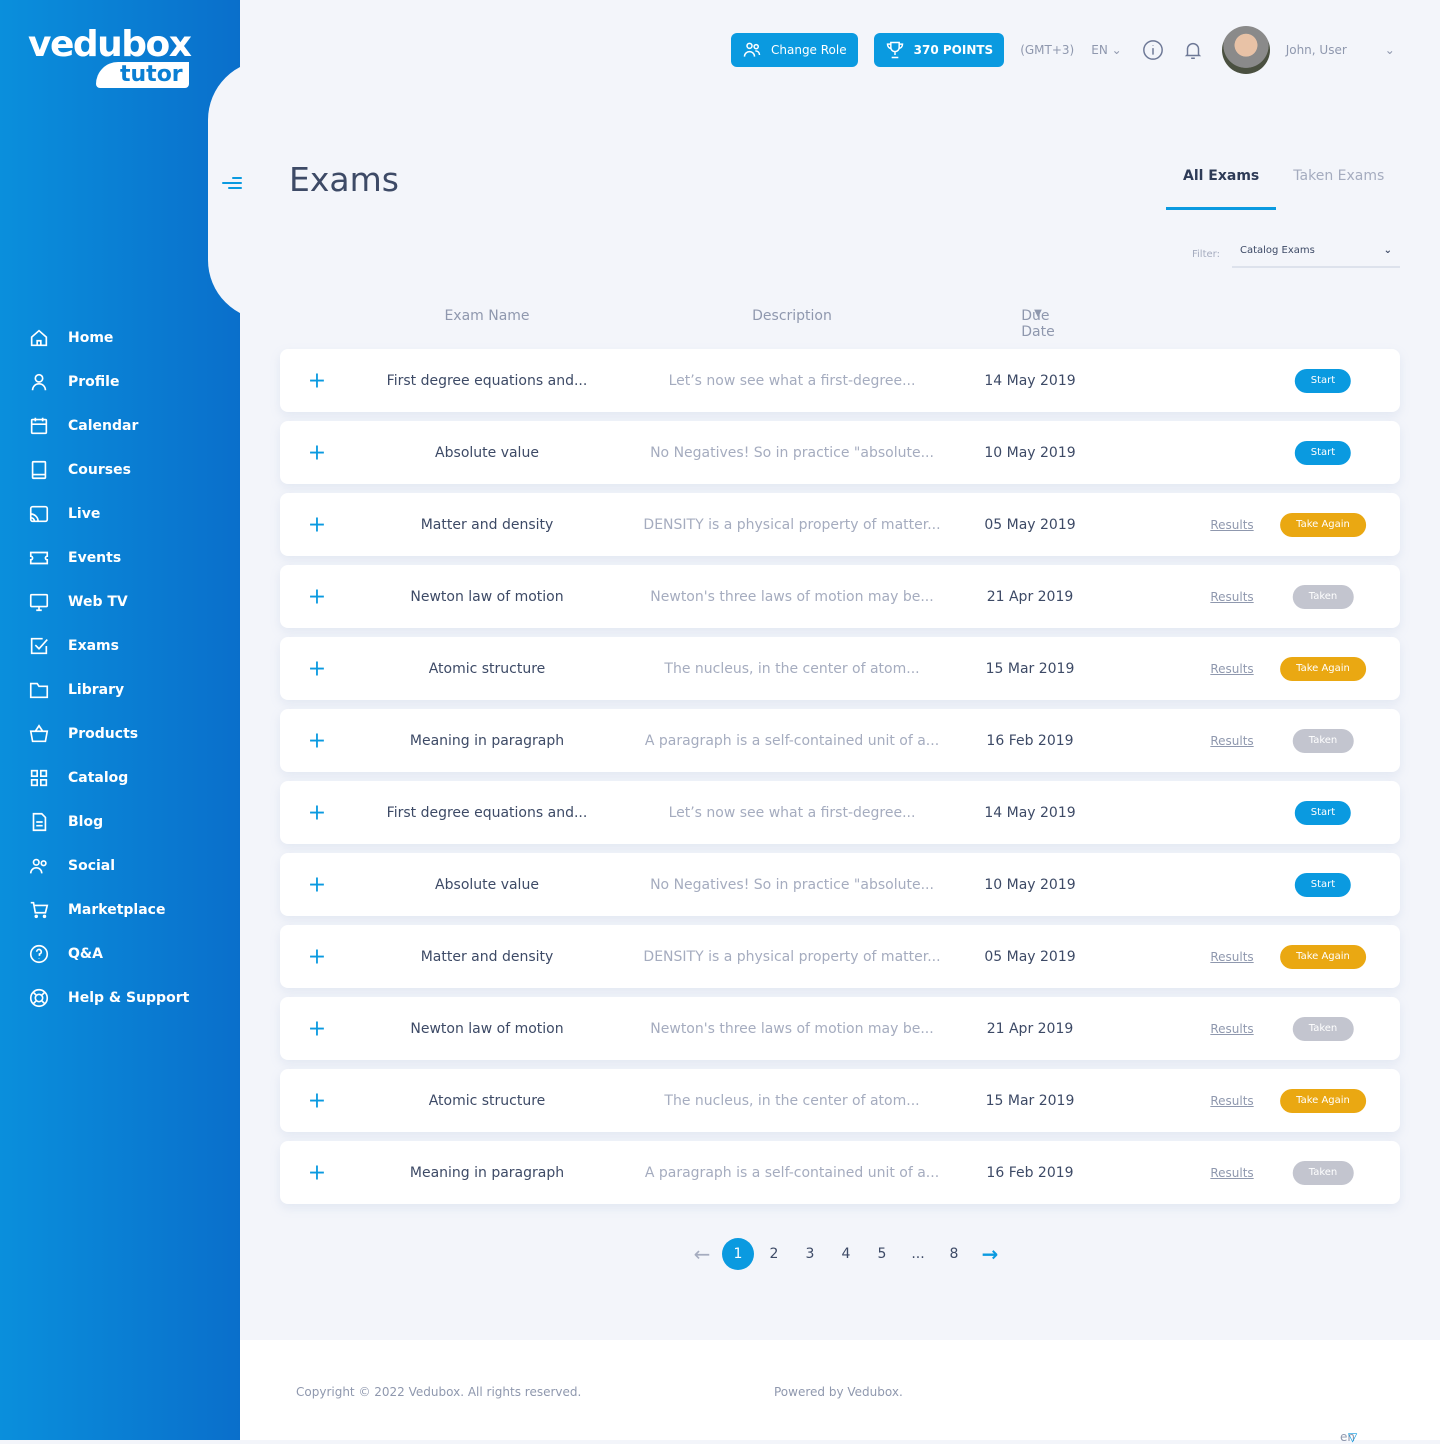  What do you see at coordinates (103, 734) in the screenshot?
I see `sidebar-item-label: Products` at bounding box center [103, 734].